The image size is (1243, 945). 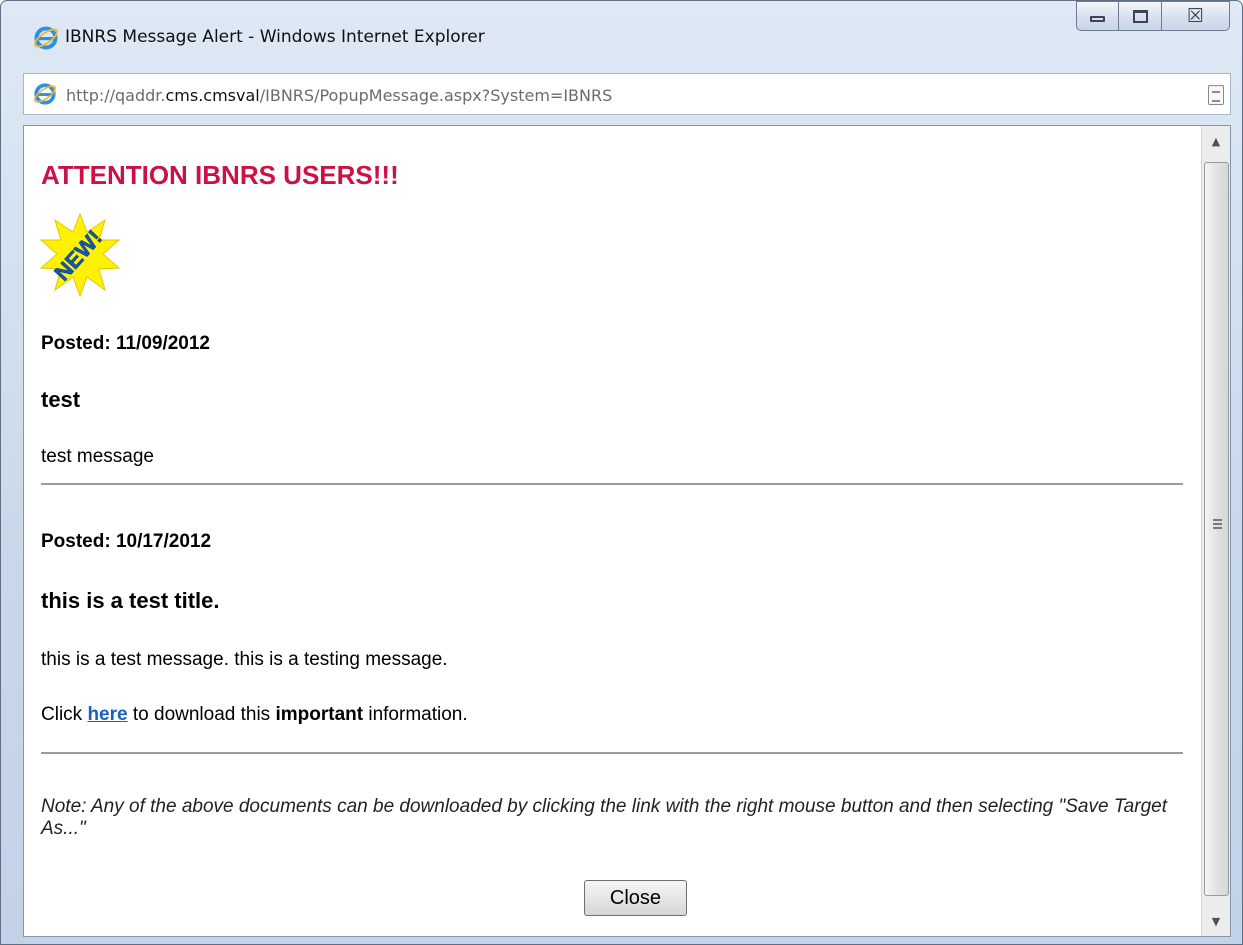 What do you see at coordinates (635, 898) in the screenshot?
I see `close-button: Close` at bounding box center [635, 898].